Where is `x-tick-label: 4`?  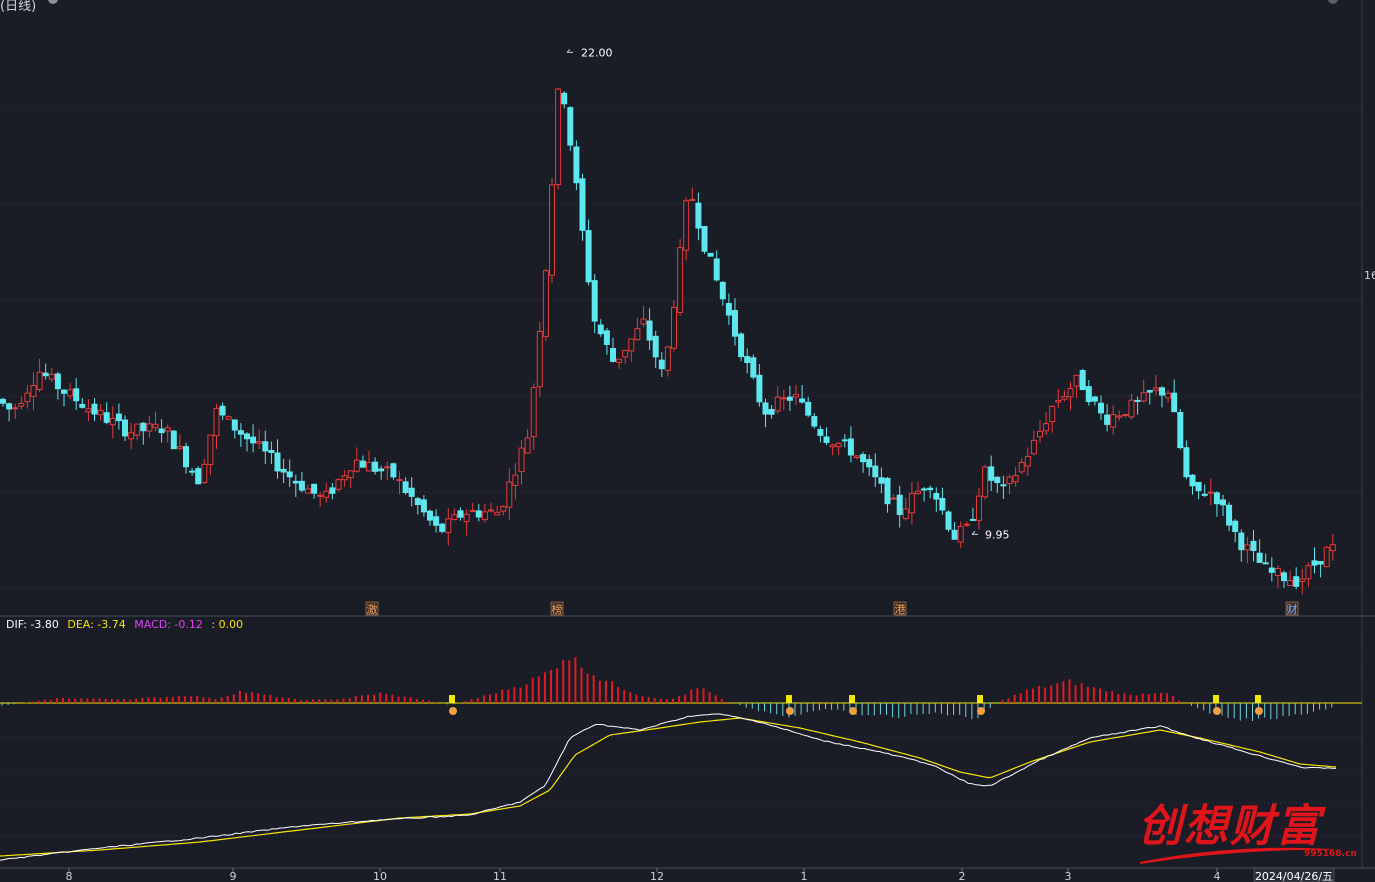 x-tick-label: 4 is located at coordinates (1217, 876).